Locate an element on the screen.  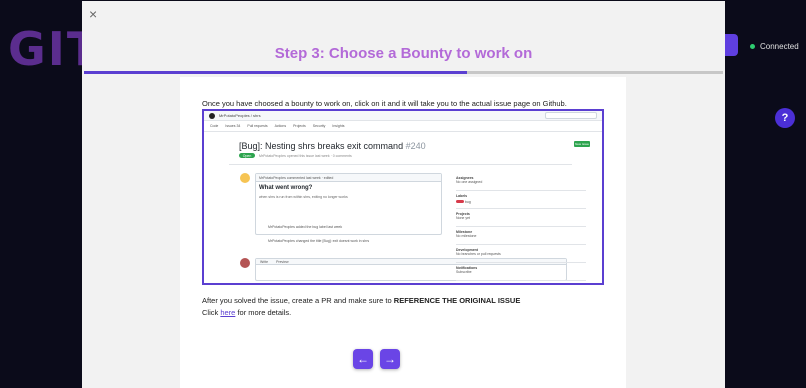
next-step-button: → is located at coordinates (390, 359).